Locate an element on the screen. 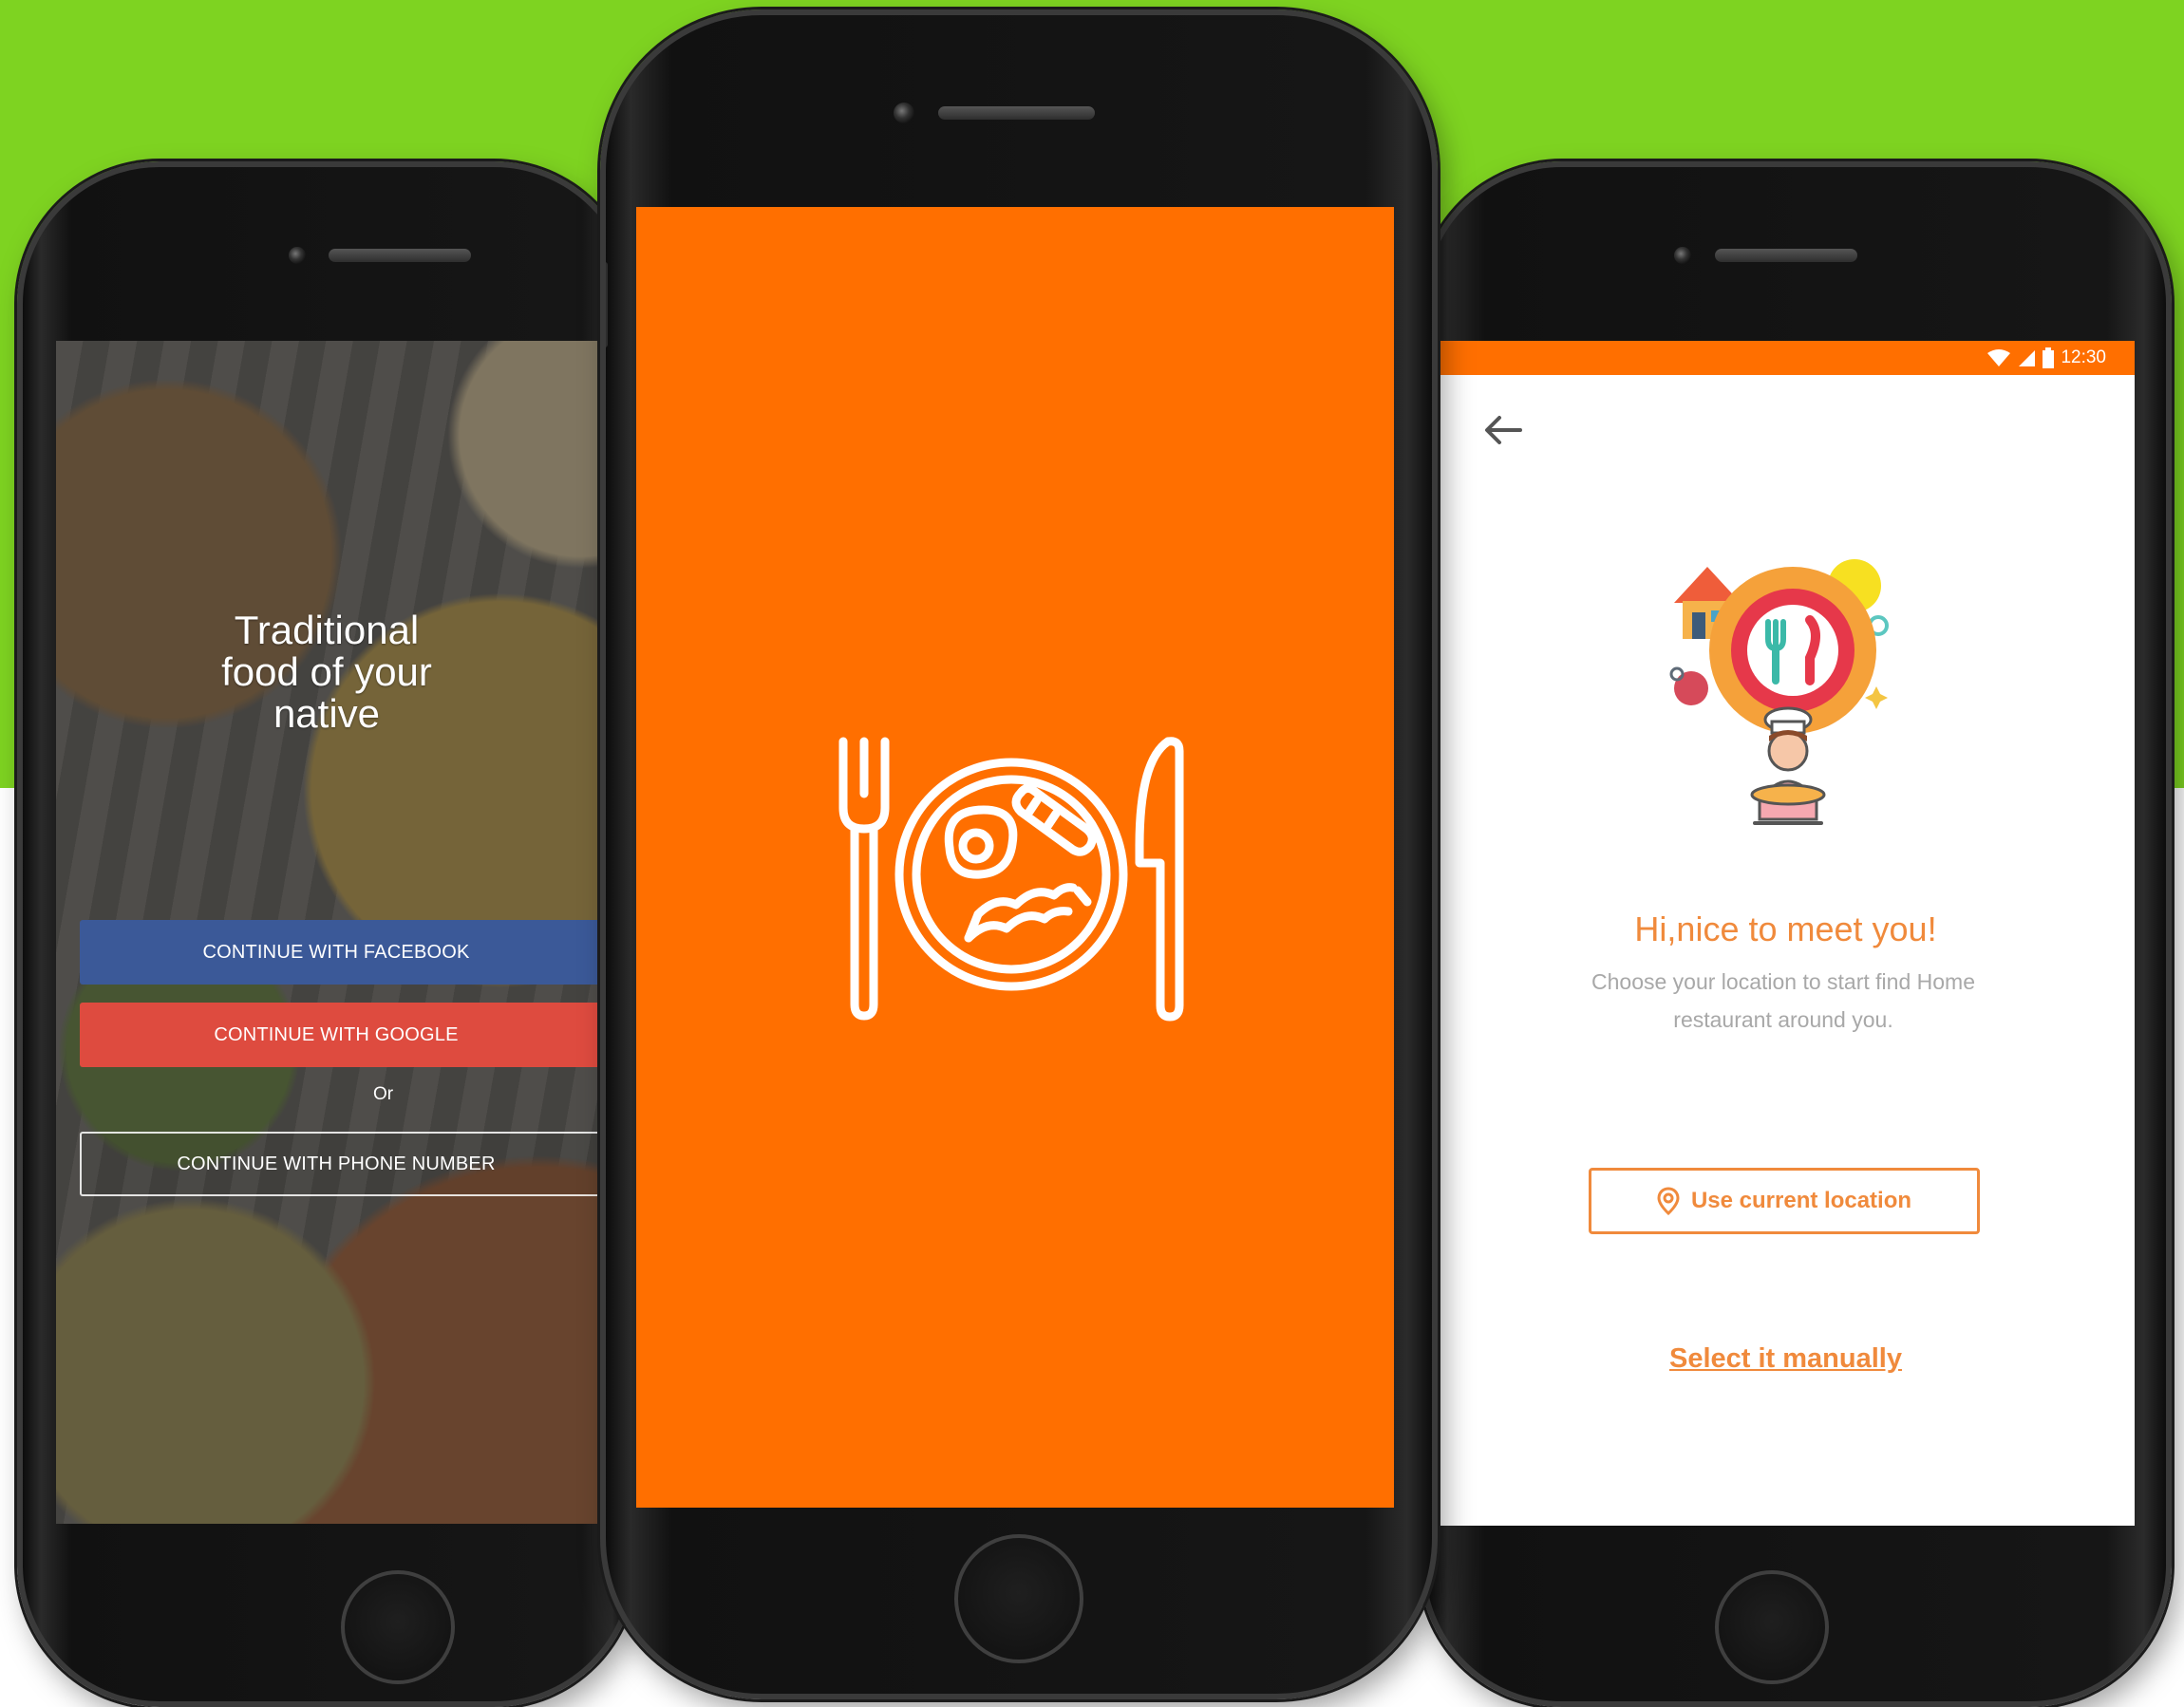 The image size is (2184, 1707). status-bar: 12:30 is located at coordinates (1786, 358).